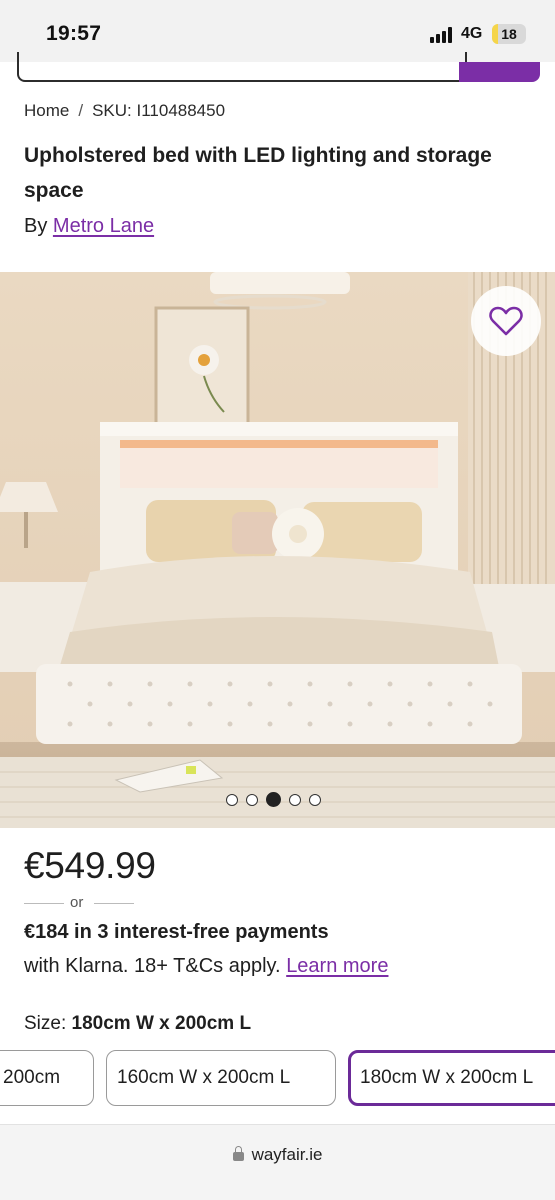 The width and height of the screenshot is (555, 1200). What do you see at coordinates (176, 932) in the screenshot?
I see `installment-text: €184 in 3 interest-free payments` at bounding box center [176, 932].